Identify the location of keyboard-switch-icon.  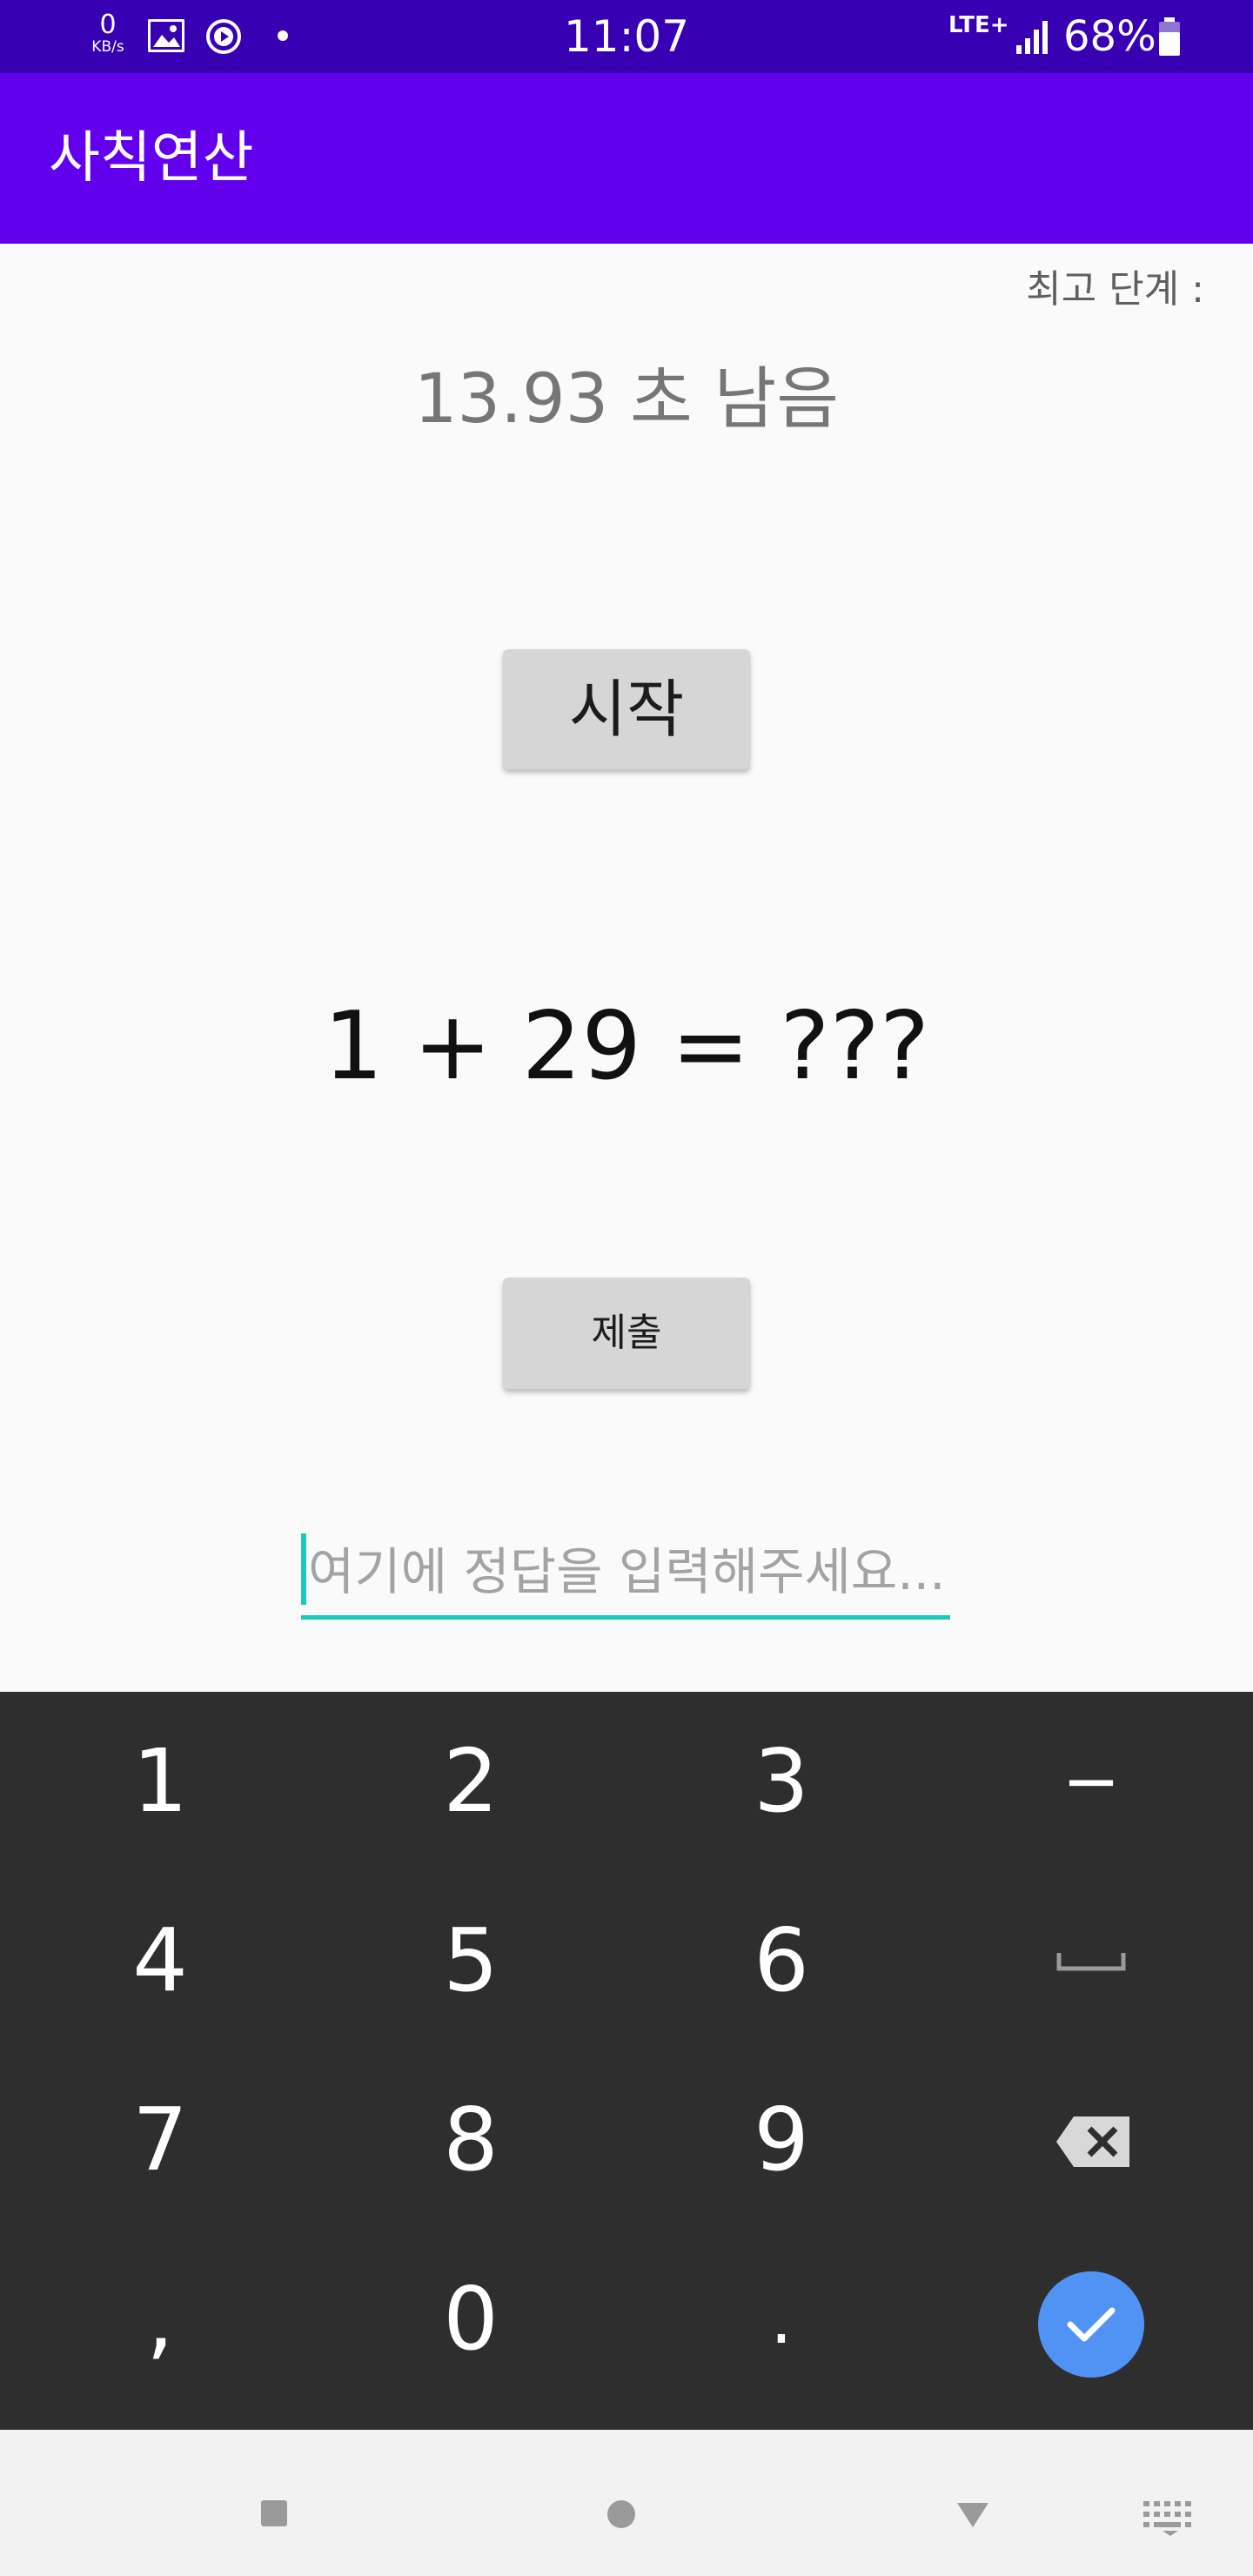
(1170, 2517).